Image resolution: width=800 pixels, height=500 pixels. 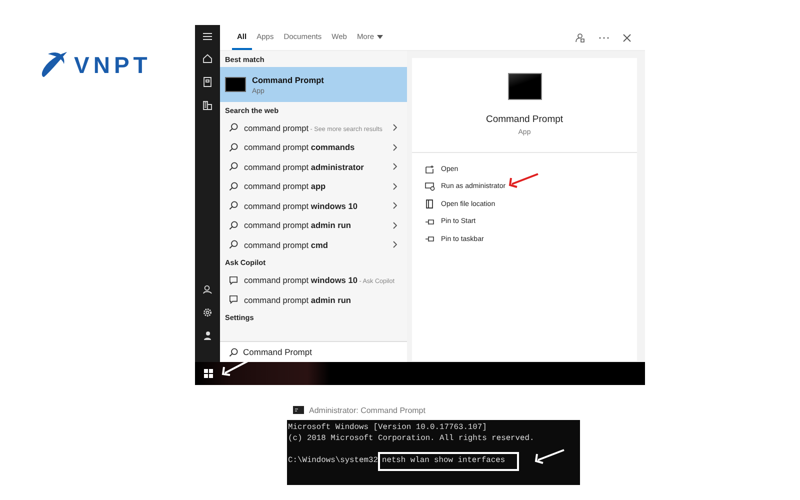 I want to click on suggestion-item: command prompt windows 10, so click(x=313, y=206).